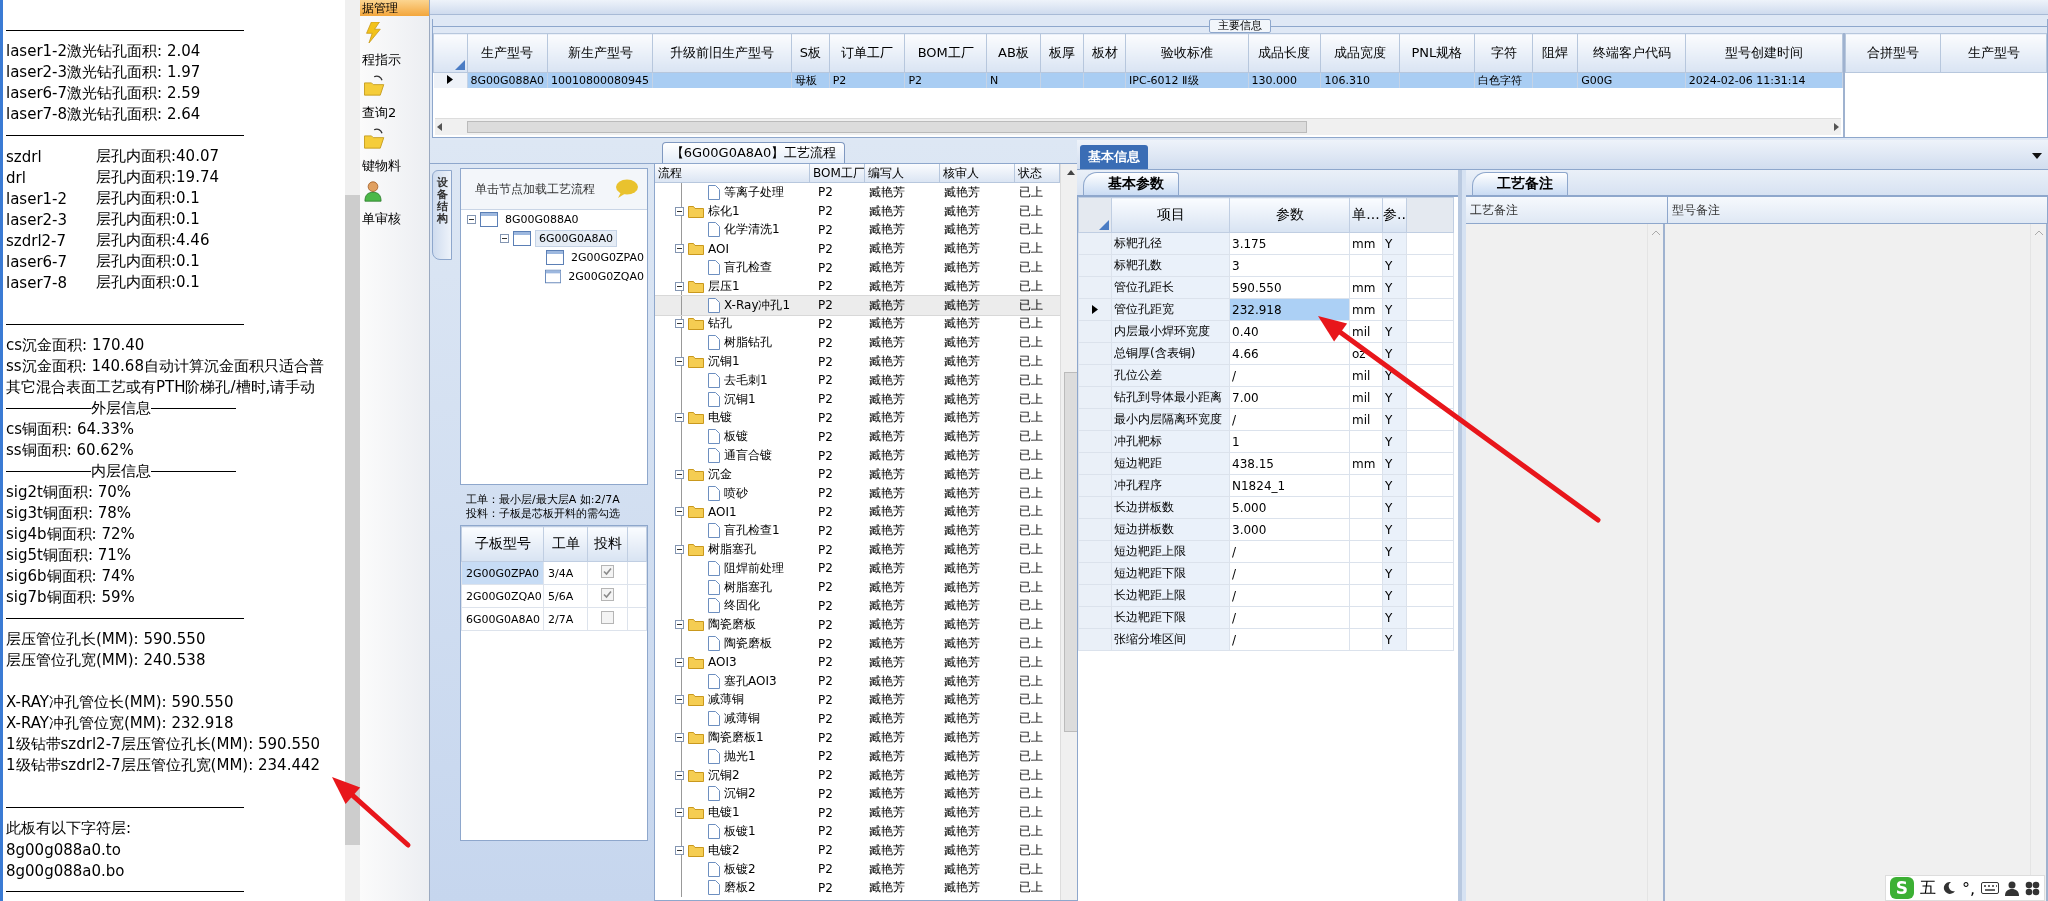 The height and width of the screenshot is (901, 2048). What do you see at coordinates (746, 380) in the screenshot?
I see `tree-node: 去毛刺1` at bounding box center [746, 380].